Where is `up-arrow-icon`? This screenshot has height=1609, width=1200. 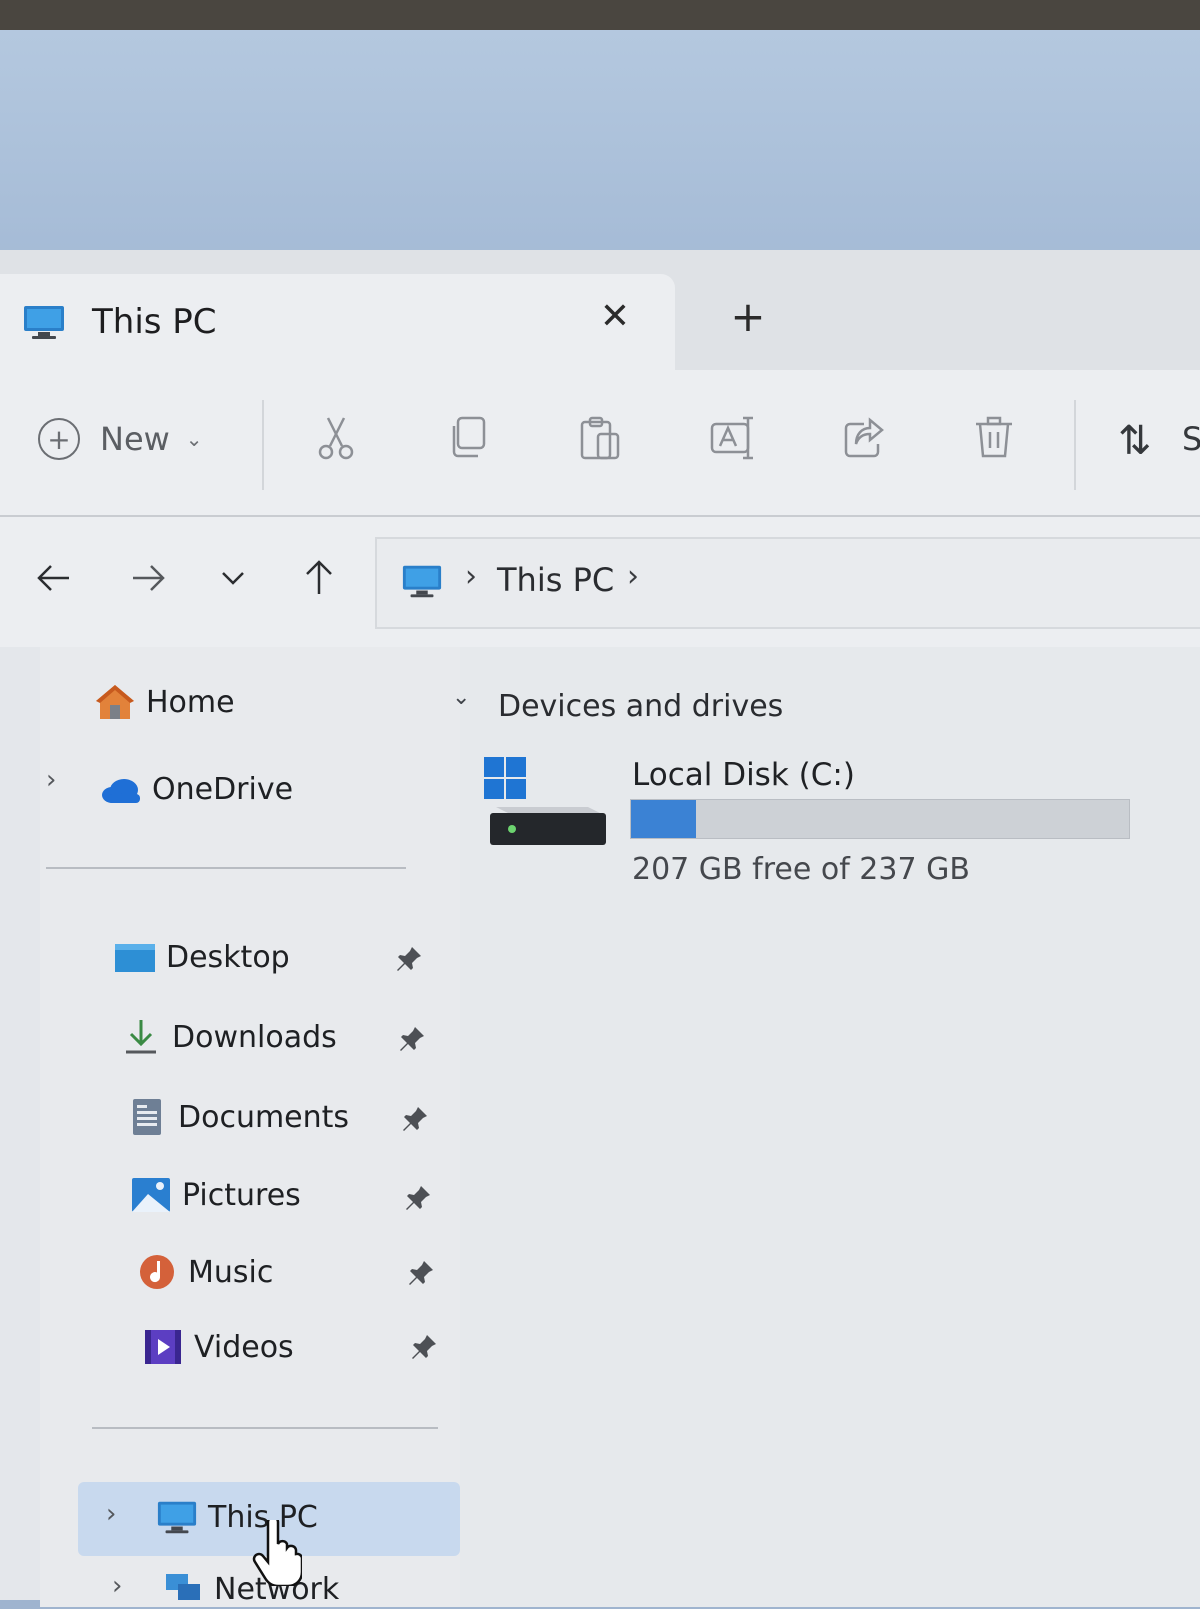
up-arrow-icon is located at coordinates (319, 577).